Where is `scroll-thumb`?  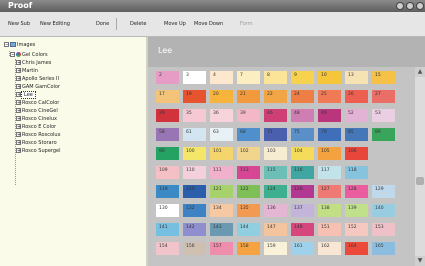
scroll-thumb is located at coordinates (420, 181).